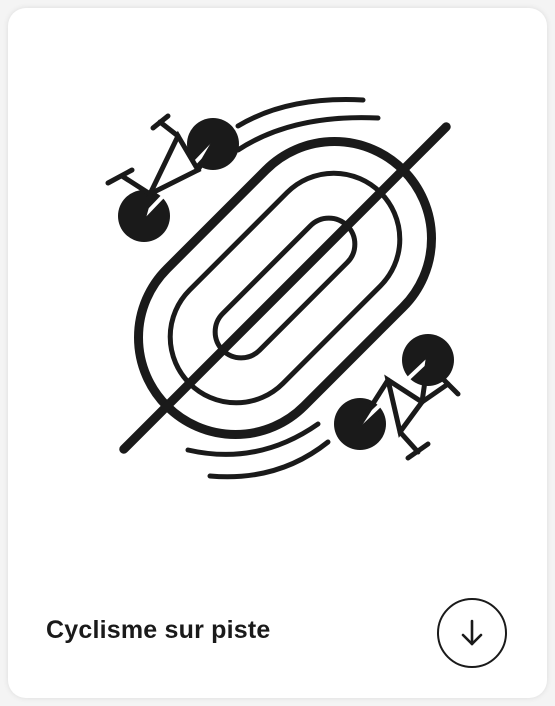 This screenshot has height=706, width=555. Describe the element at coordinates (158, 630) in the screenshot. I see `card-title: Cyclisme sur piste` at that location.